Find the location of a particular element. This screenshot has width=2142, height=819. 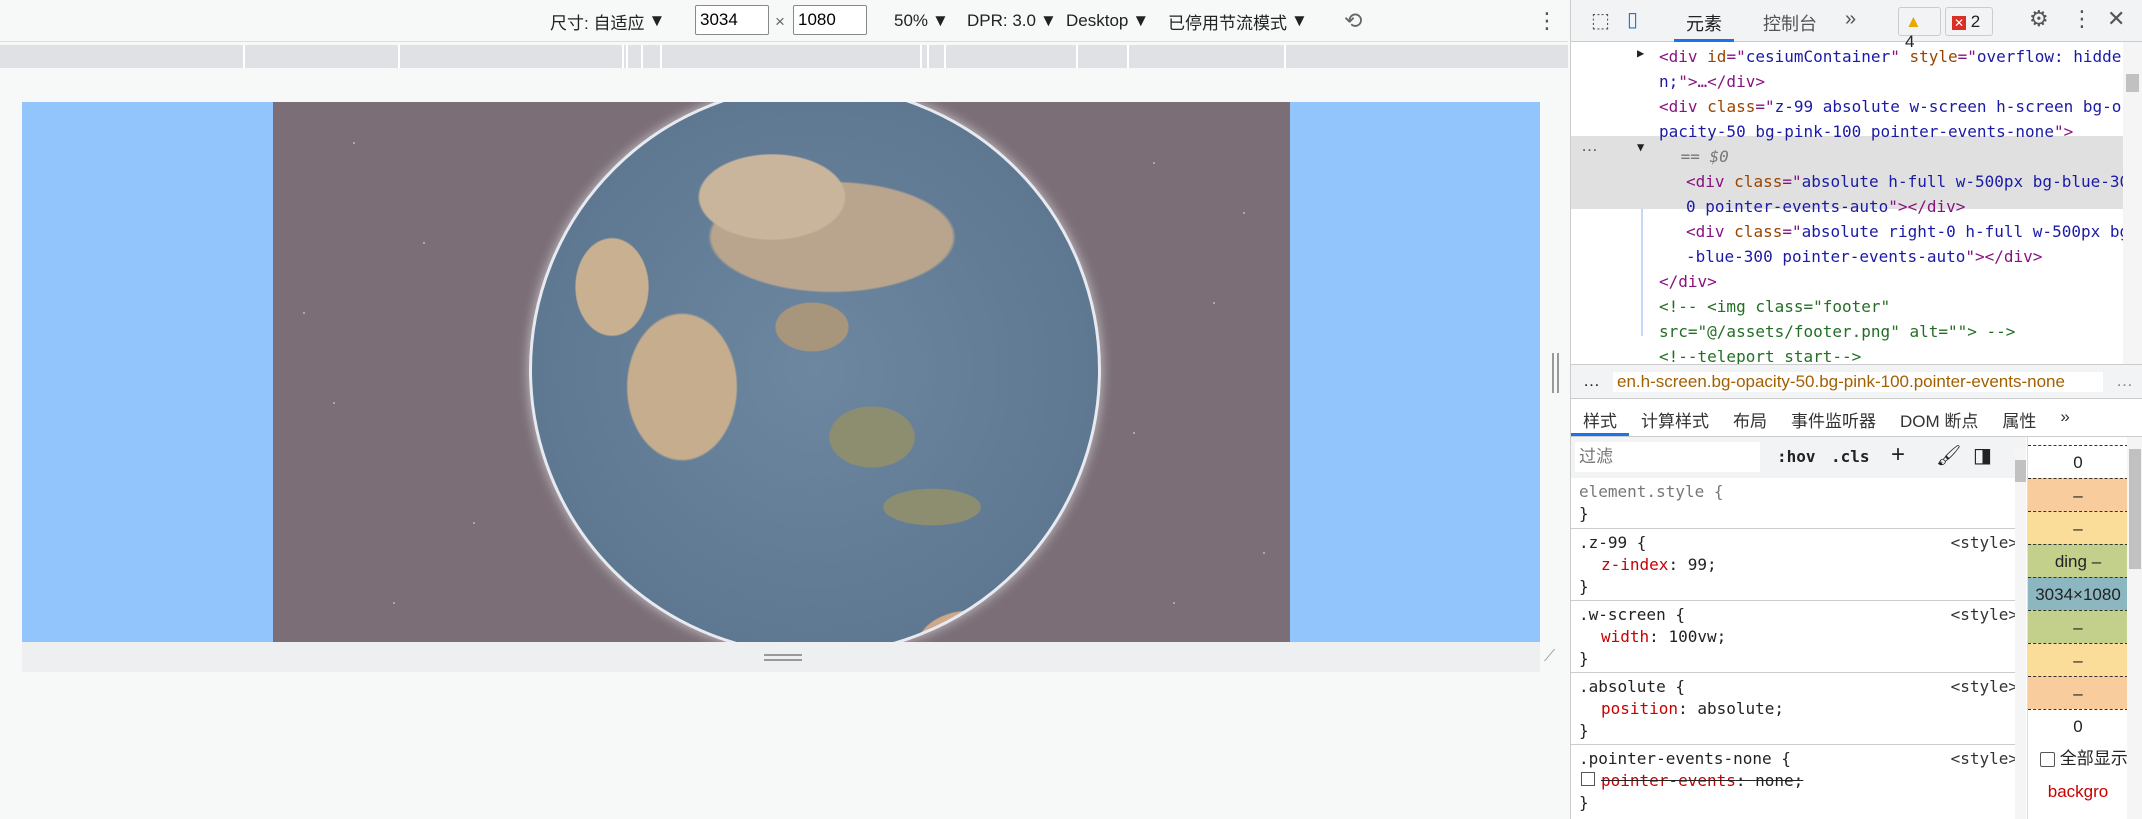

style-rule: .absolute {<style> position: absolute;} is located at coordinates (1798, 708).